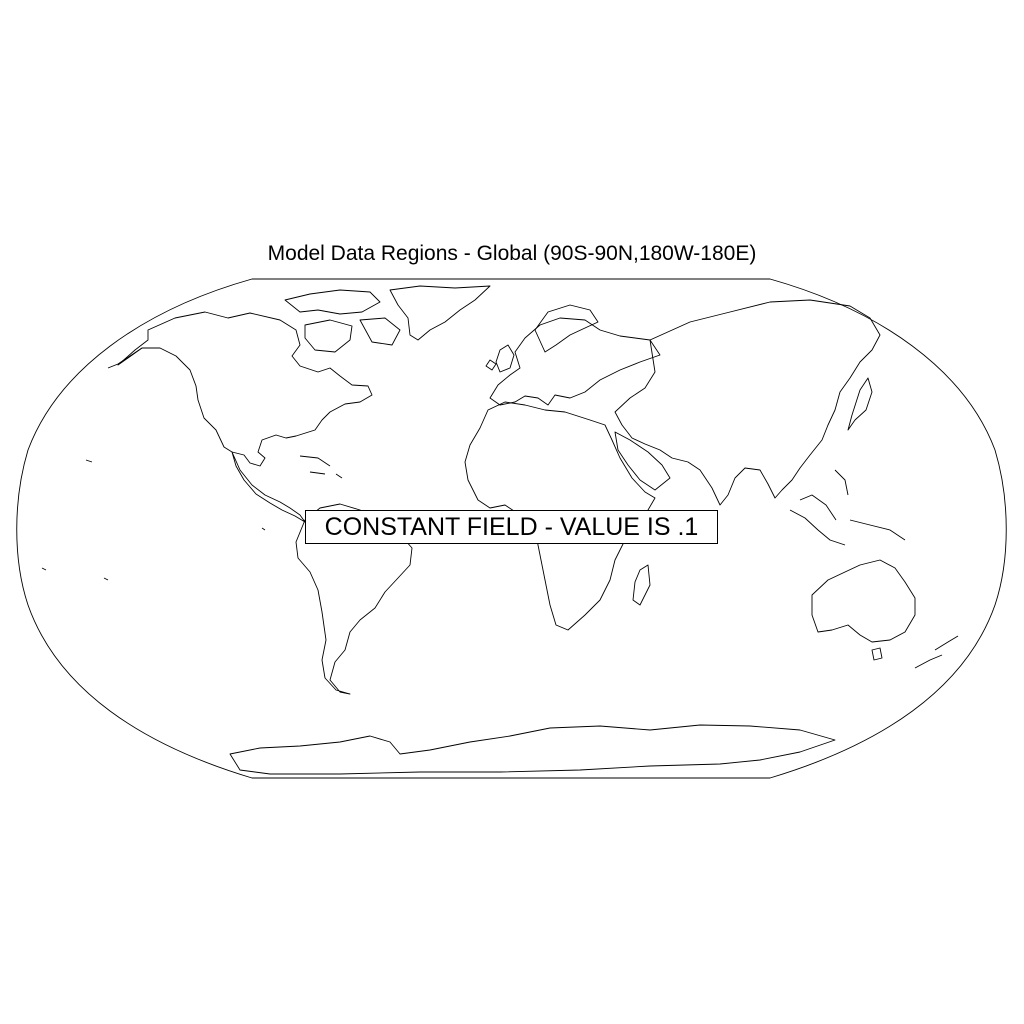  What do you see at coordinates (847, 507) in the screenshot?
I see `southeast-asia-islands` at bounding box center [847, 507].